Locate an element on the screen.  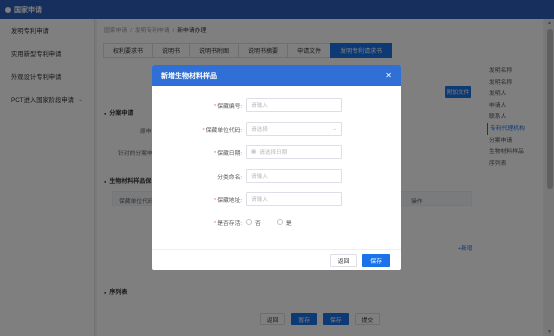
form-row-taxonomy: 分类命名: 请输入 is located at coordinates (276, 176).